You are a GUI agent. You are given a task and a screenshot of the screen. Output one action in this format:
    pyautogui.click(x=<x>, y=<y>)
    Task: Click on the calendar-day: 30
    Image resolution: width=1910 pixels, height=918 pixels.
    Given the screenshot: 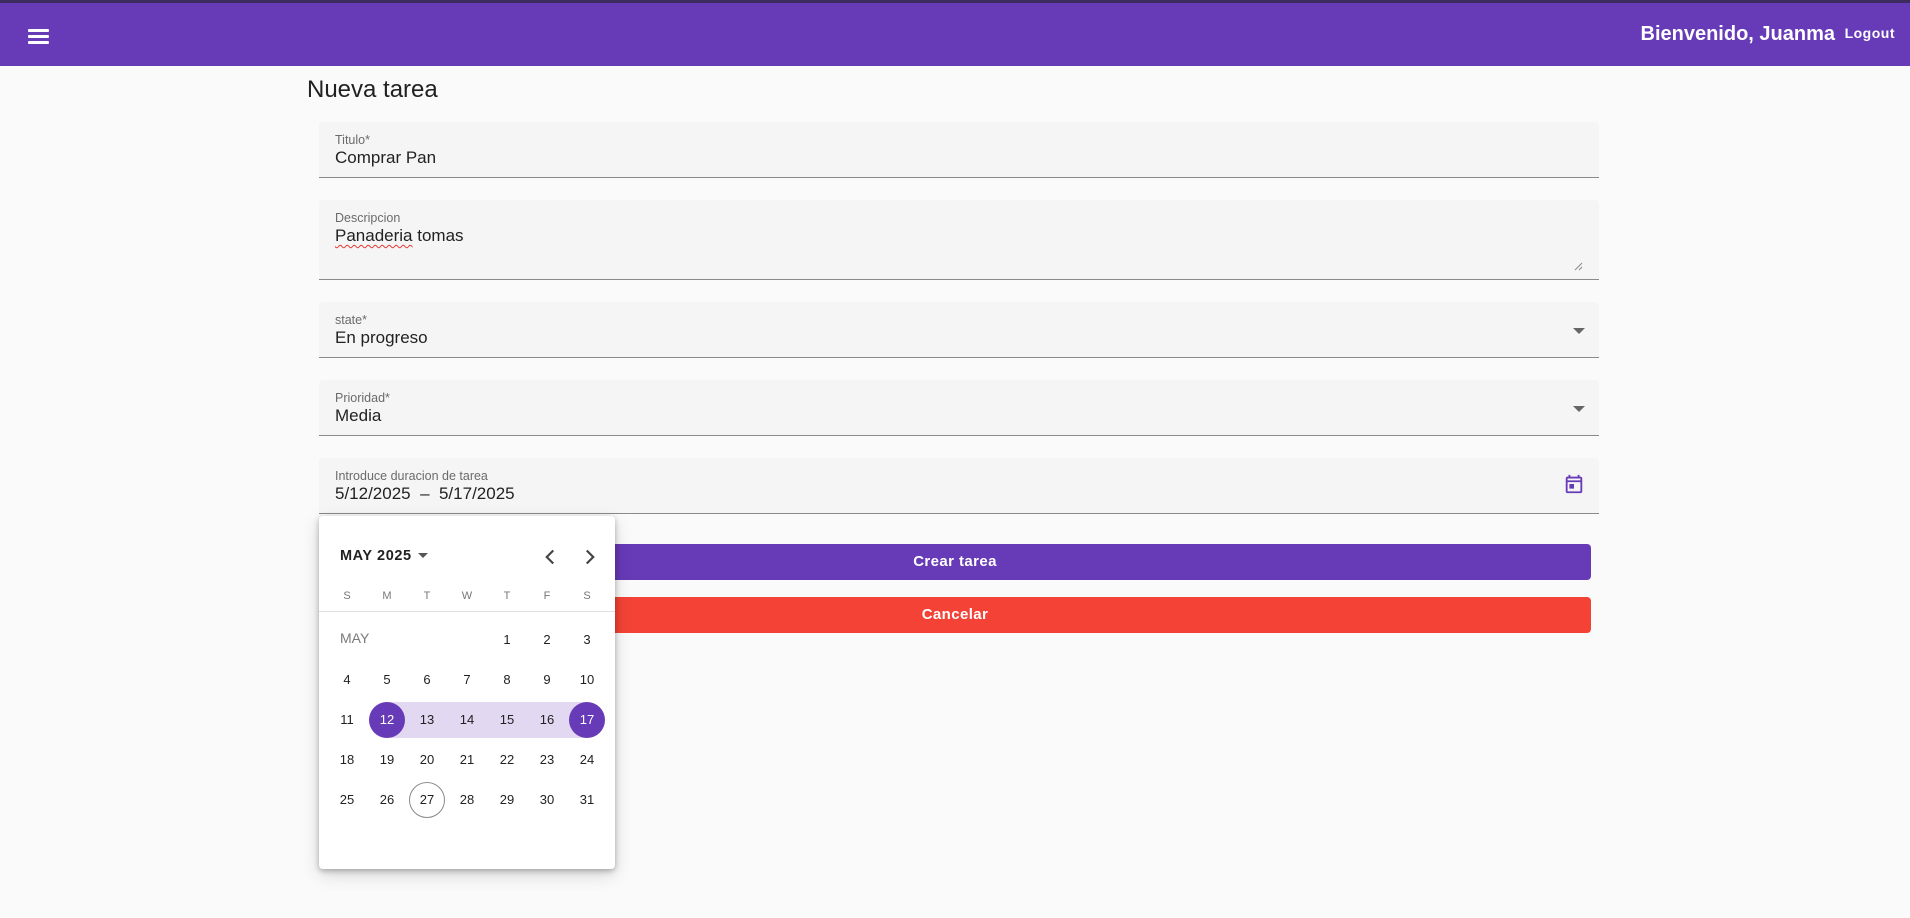 What is the action you would take?
    pyautogui.click(x=547, y=800)
    